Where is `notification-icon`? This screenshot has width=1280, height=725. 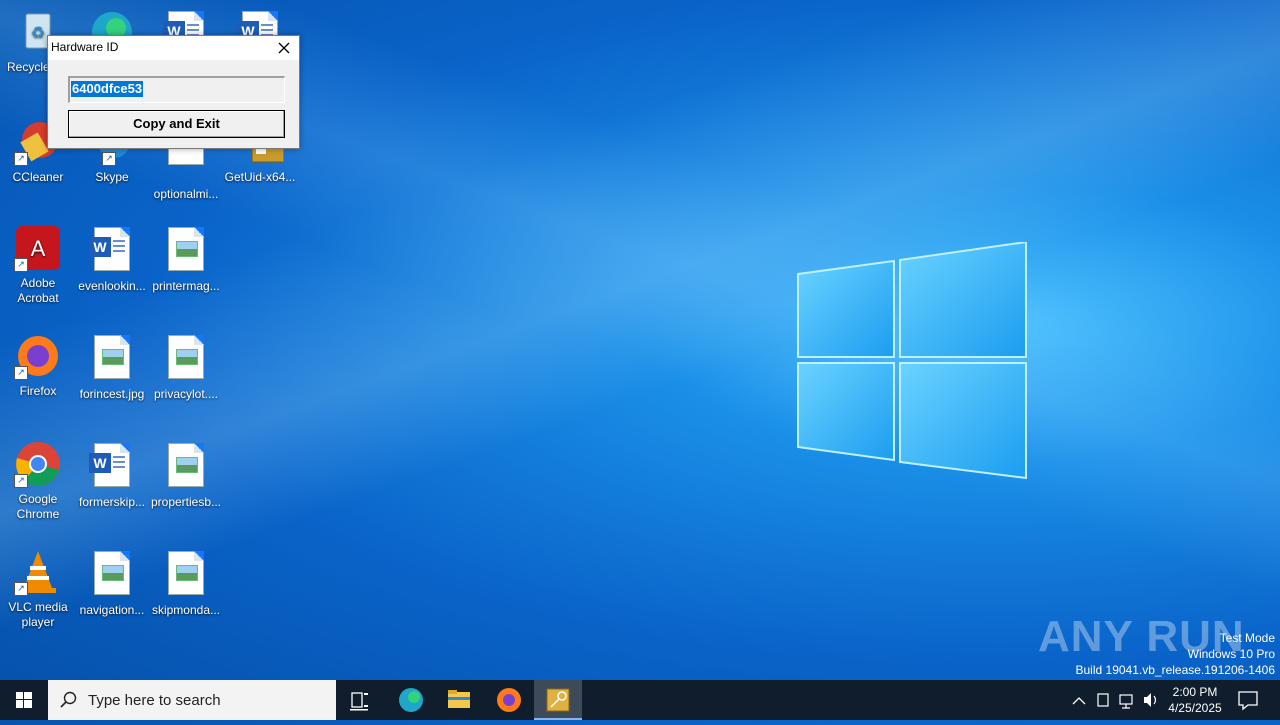
notification-icon is located at coordinates (1248, 701).